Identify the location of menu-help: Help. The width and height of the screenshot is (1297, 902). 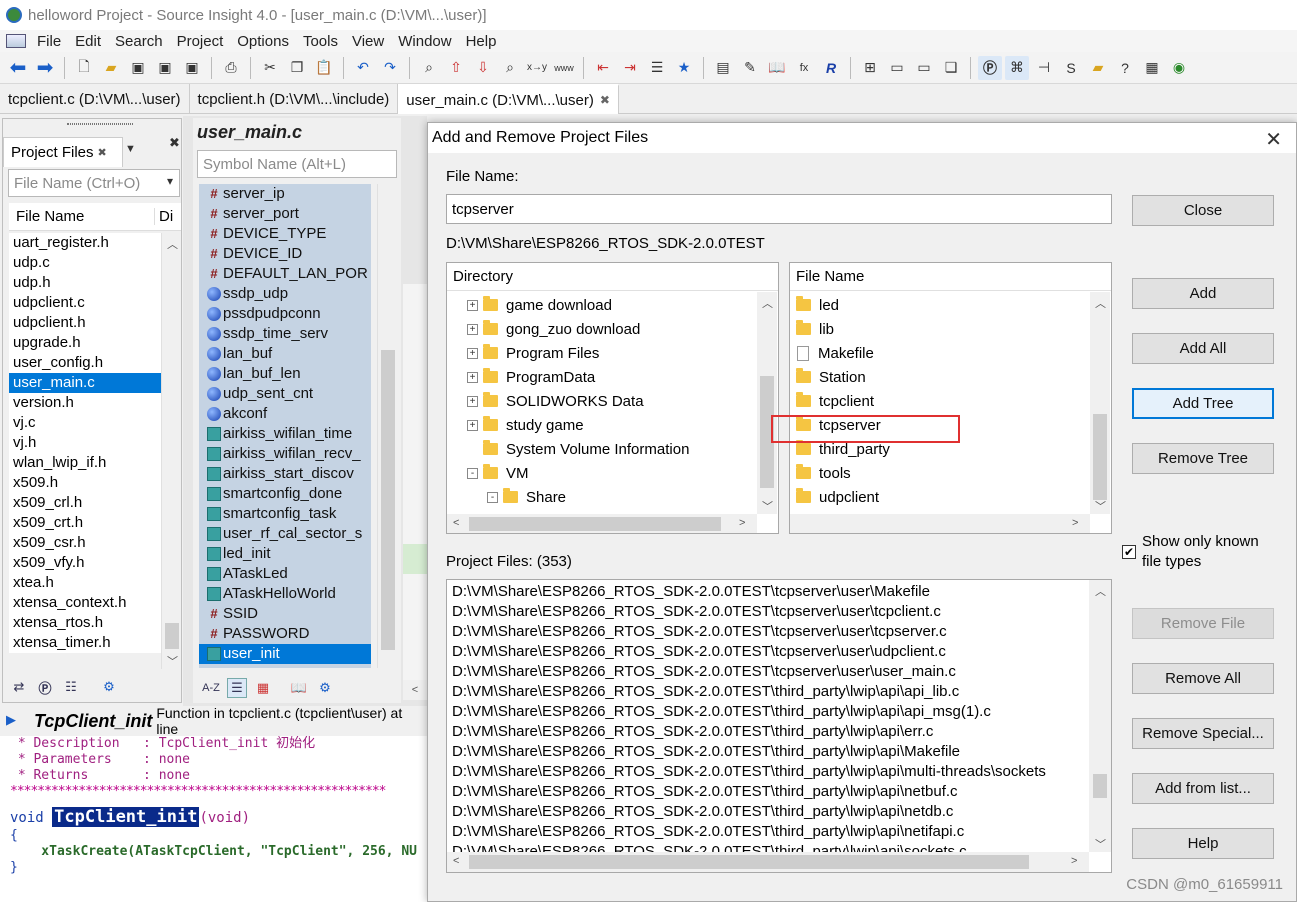
(481, 41).